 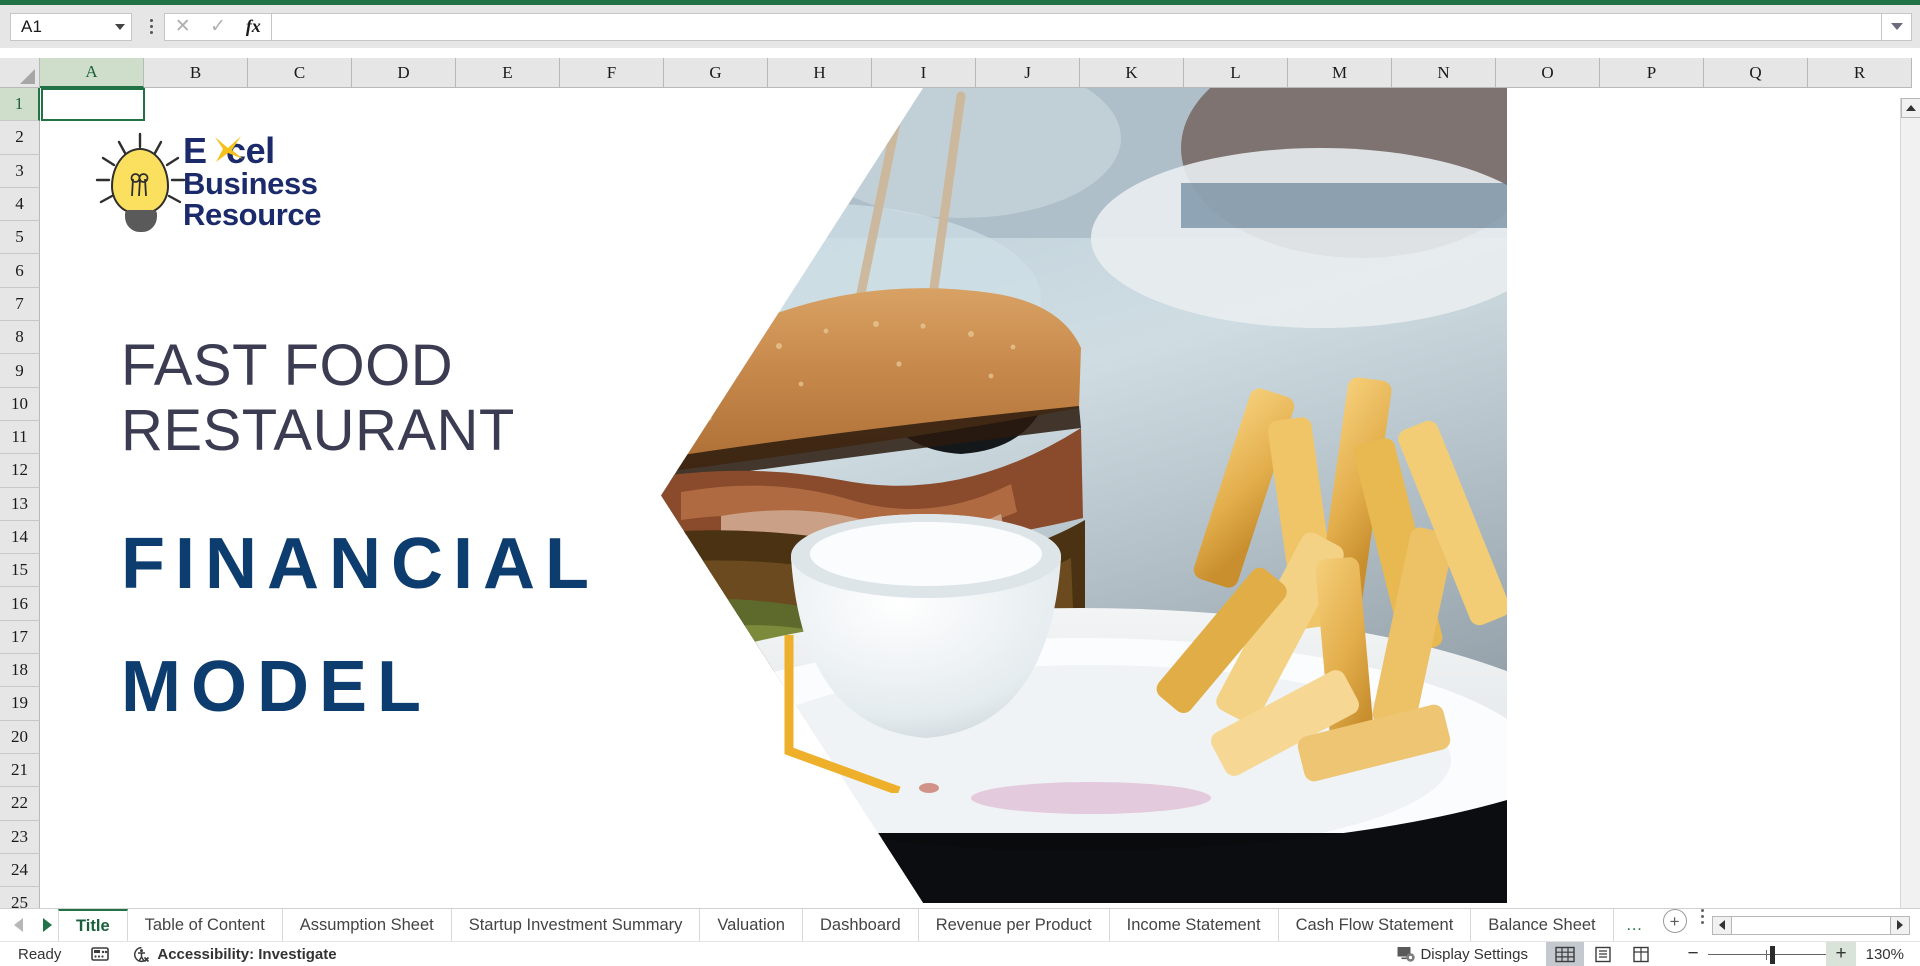 What do you see at coordinates (1674, 921) in the screenshot?
I see `add-sheet-button: +` at bounding box center [1674, 921].